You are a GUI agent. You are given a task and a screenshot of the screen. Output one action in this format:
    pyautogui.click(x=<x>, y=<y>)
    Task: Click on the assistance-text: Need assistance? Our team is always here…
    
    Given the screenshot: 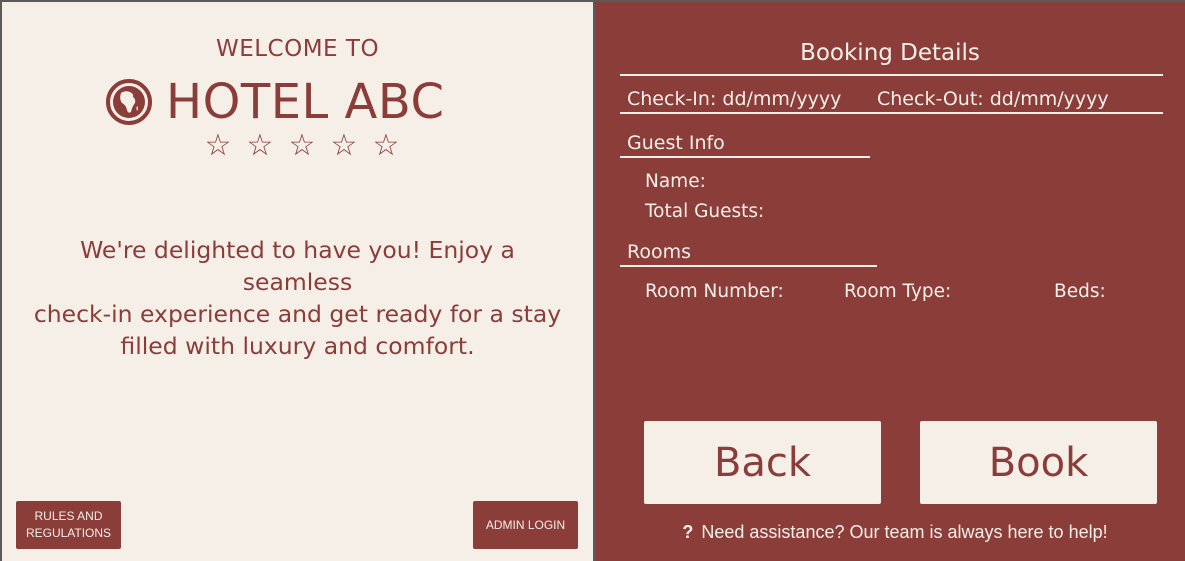 What is the action you would take?
    pyautogui.click(x=904, y=532)
    